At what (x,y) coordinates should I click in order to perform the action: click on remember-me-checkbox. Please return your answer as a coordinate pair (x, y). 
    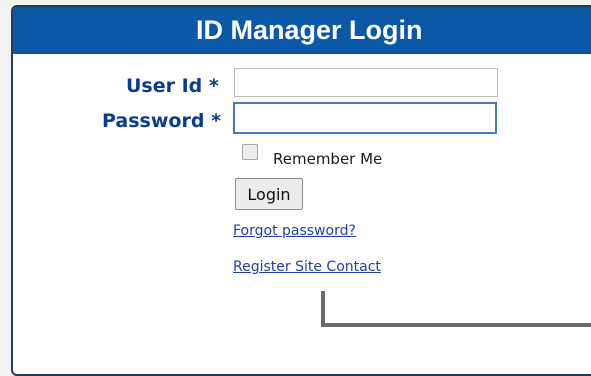
    Looking at the image, I should click on (250, 152).